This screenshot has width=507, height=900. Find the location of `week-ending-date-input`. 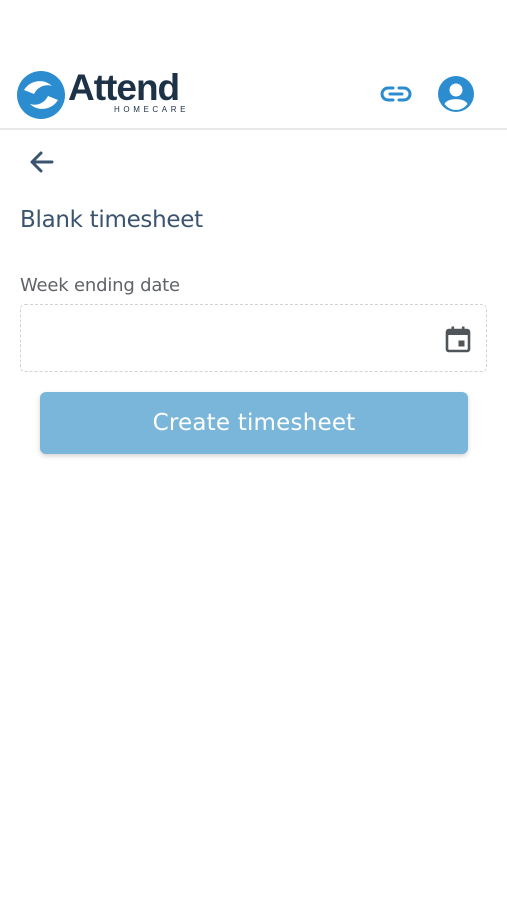

week-ending-date-input is located at coordinates (235, 339).